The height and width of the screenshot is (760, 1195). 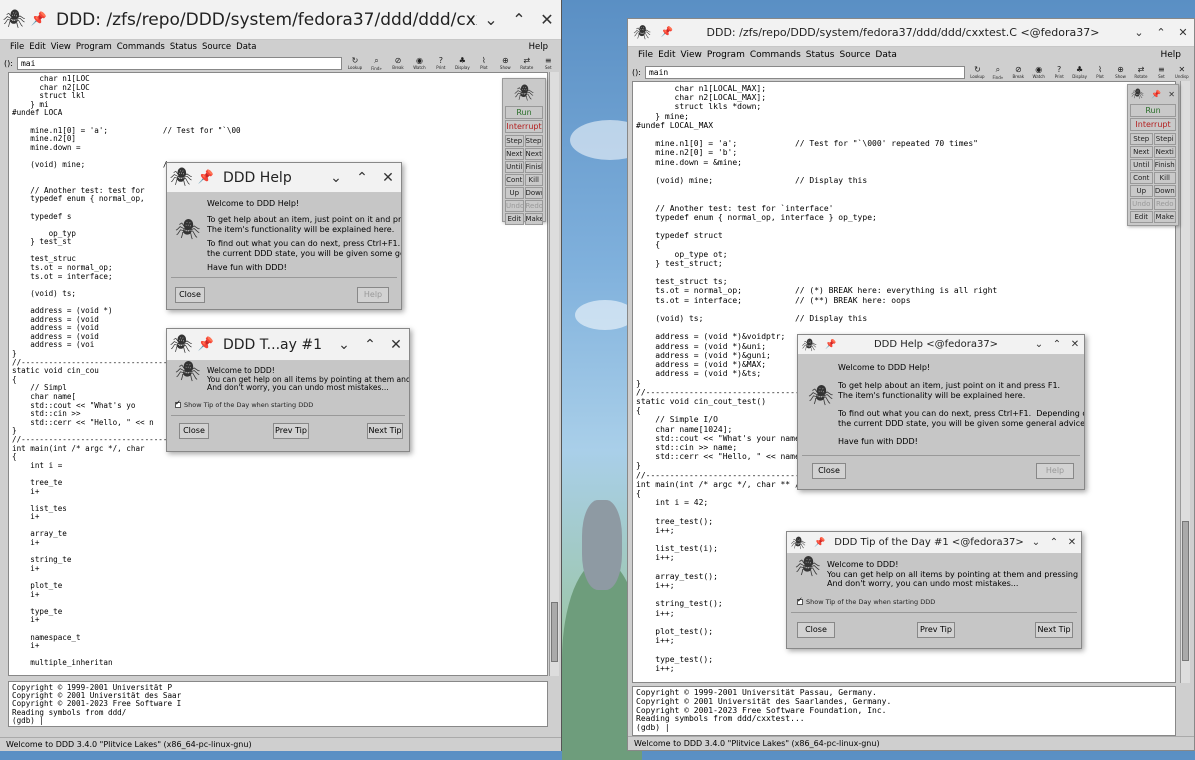 I want to click on toolbar-print: ? Print, so click(x=1059, y=72).